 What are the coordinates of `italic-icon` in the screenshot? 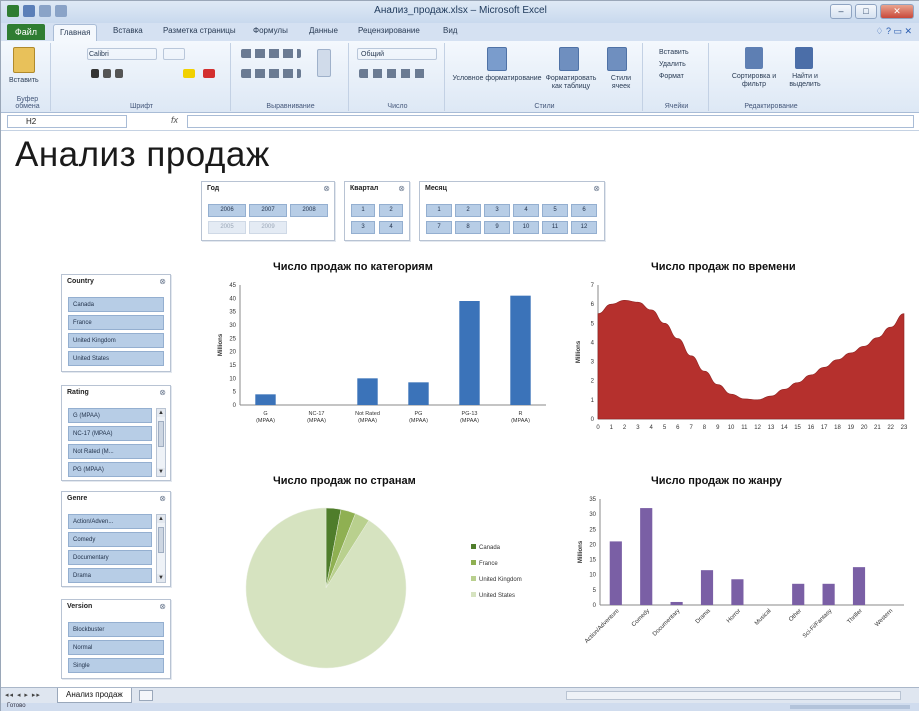 It's located at (107, 73).